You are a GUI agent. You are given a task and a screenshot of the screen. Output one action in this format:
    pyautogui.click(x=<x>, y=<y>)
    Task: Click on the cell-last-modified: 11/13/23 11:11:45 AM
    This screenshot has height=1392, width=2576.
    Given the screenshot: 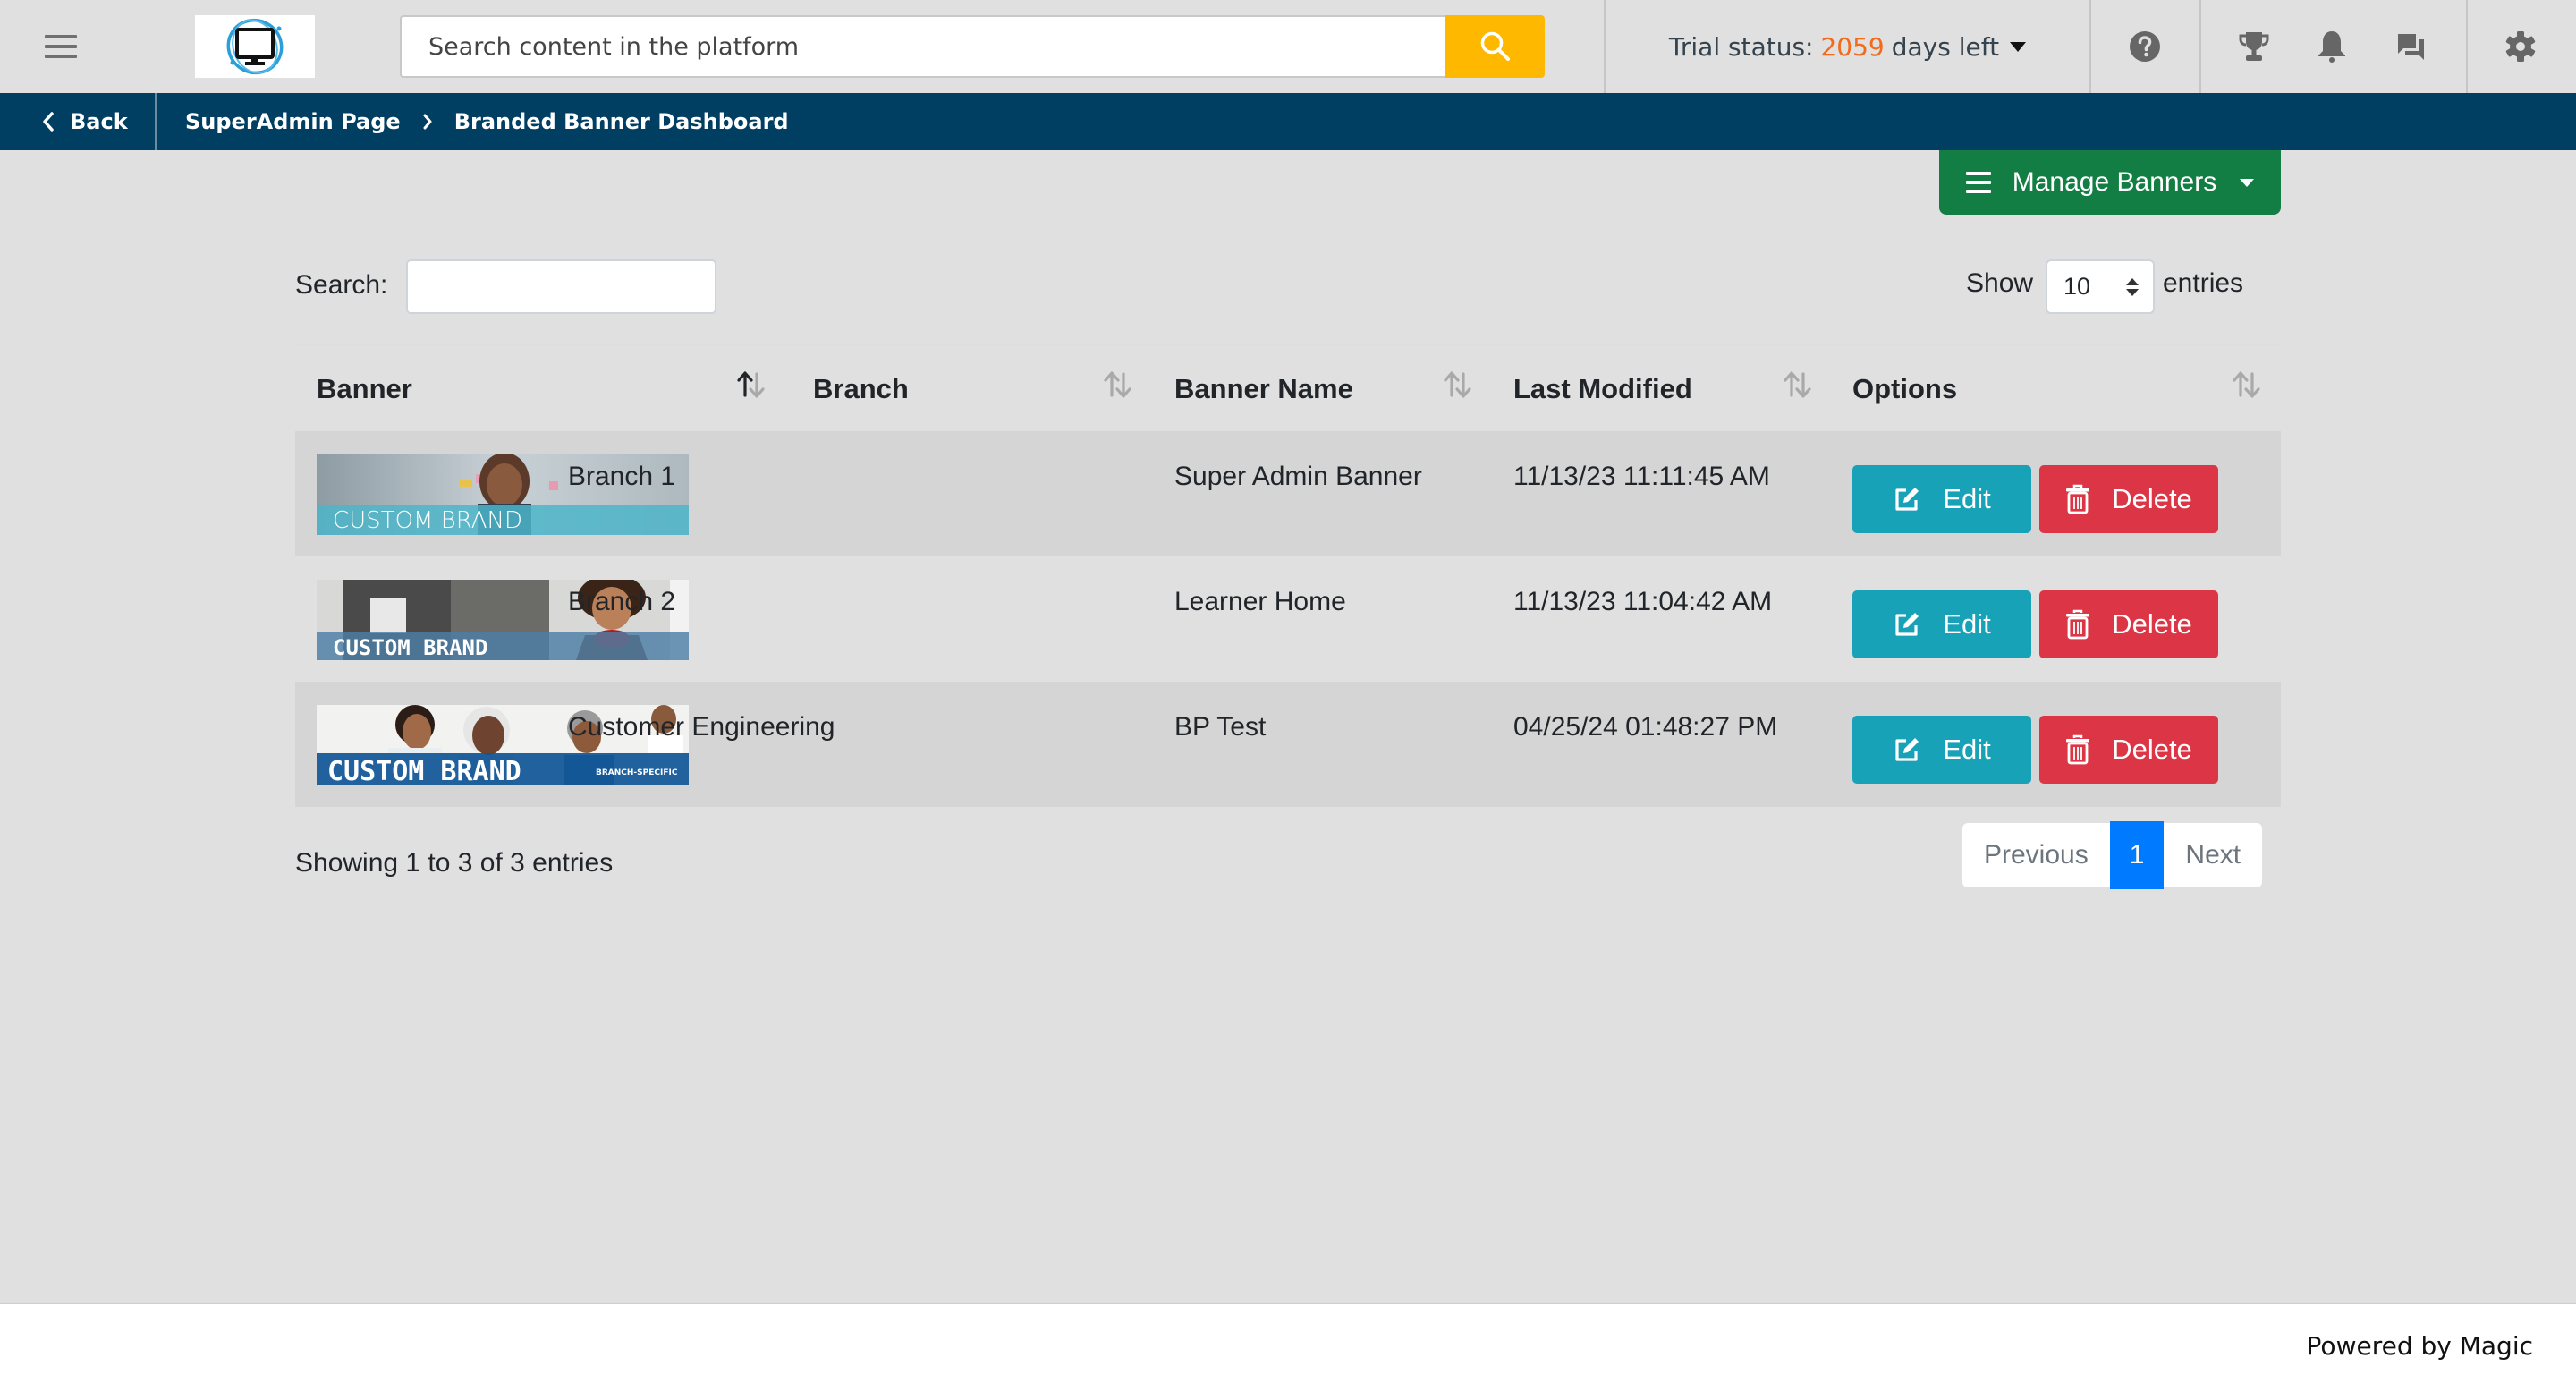 What is the action you would take?
    pyautogui.click(x=1641, y=476)
    